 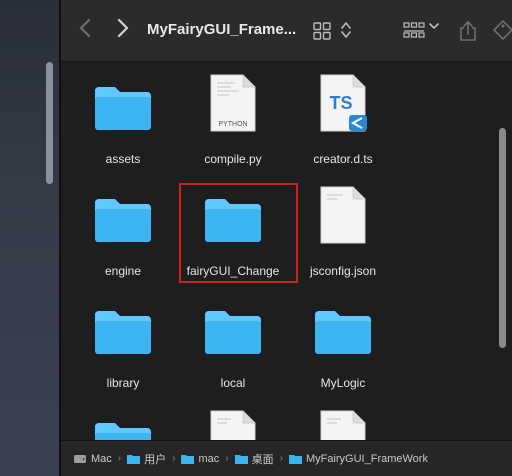 I want to click on view-toggle-arrows-icon, so click(x=346, y=30).